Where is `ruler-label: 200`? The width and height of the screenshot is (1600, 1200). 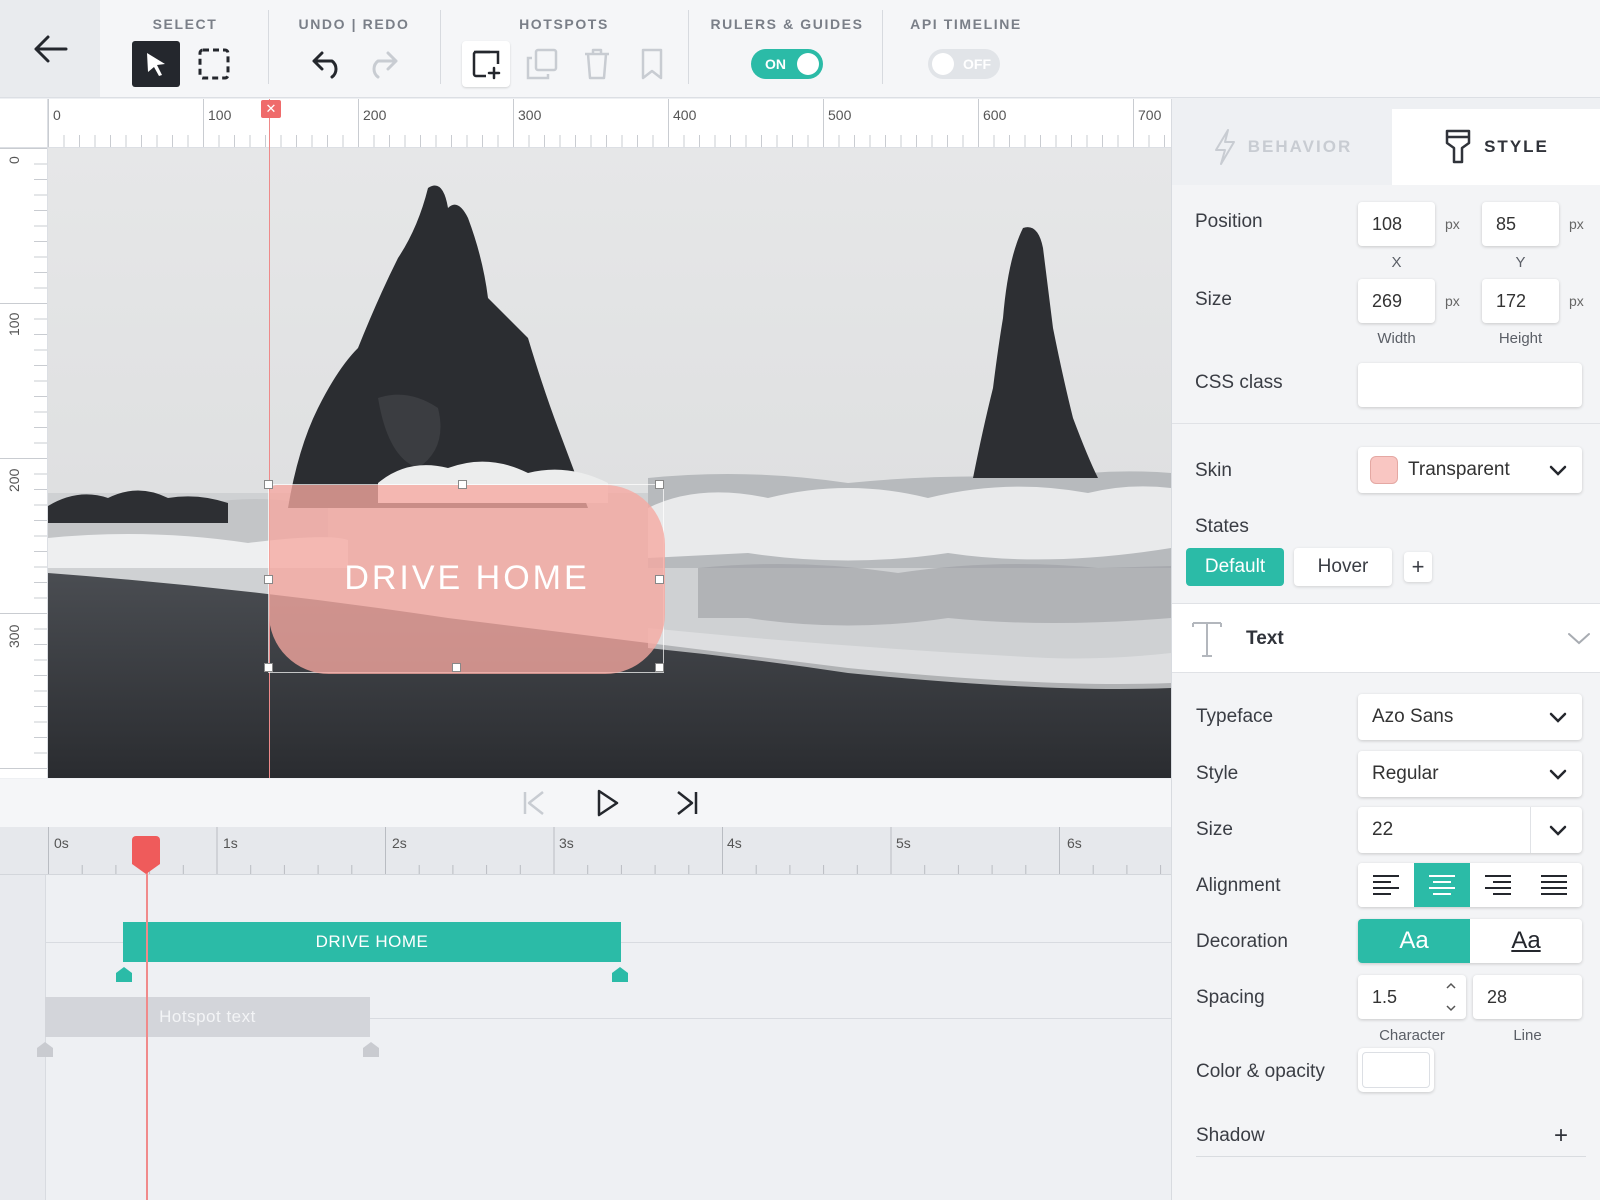
ruler-label: 200 is located at coordinates (375, 115).